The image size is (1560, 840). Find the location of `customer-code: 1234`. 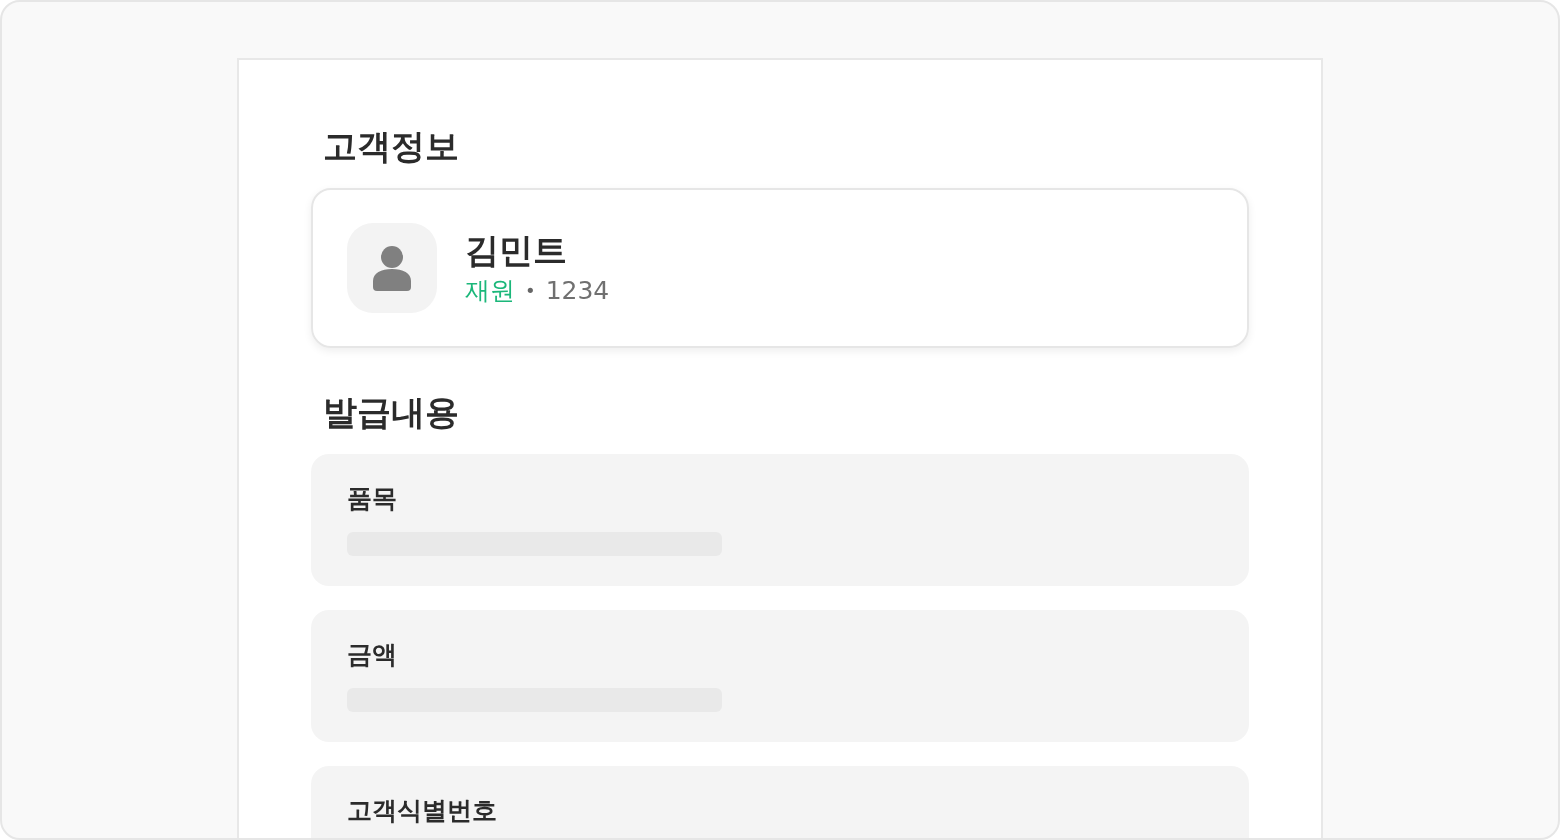

customer-code: 1234 is located at coordinates (577, 291).